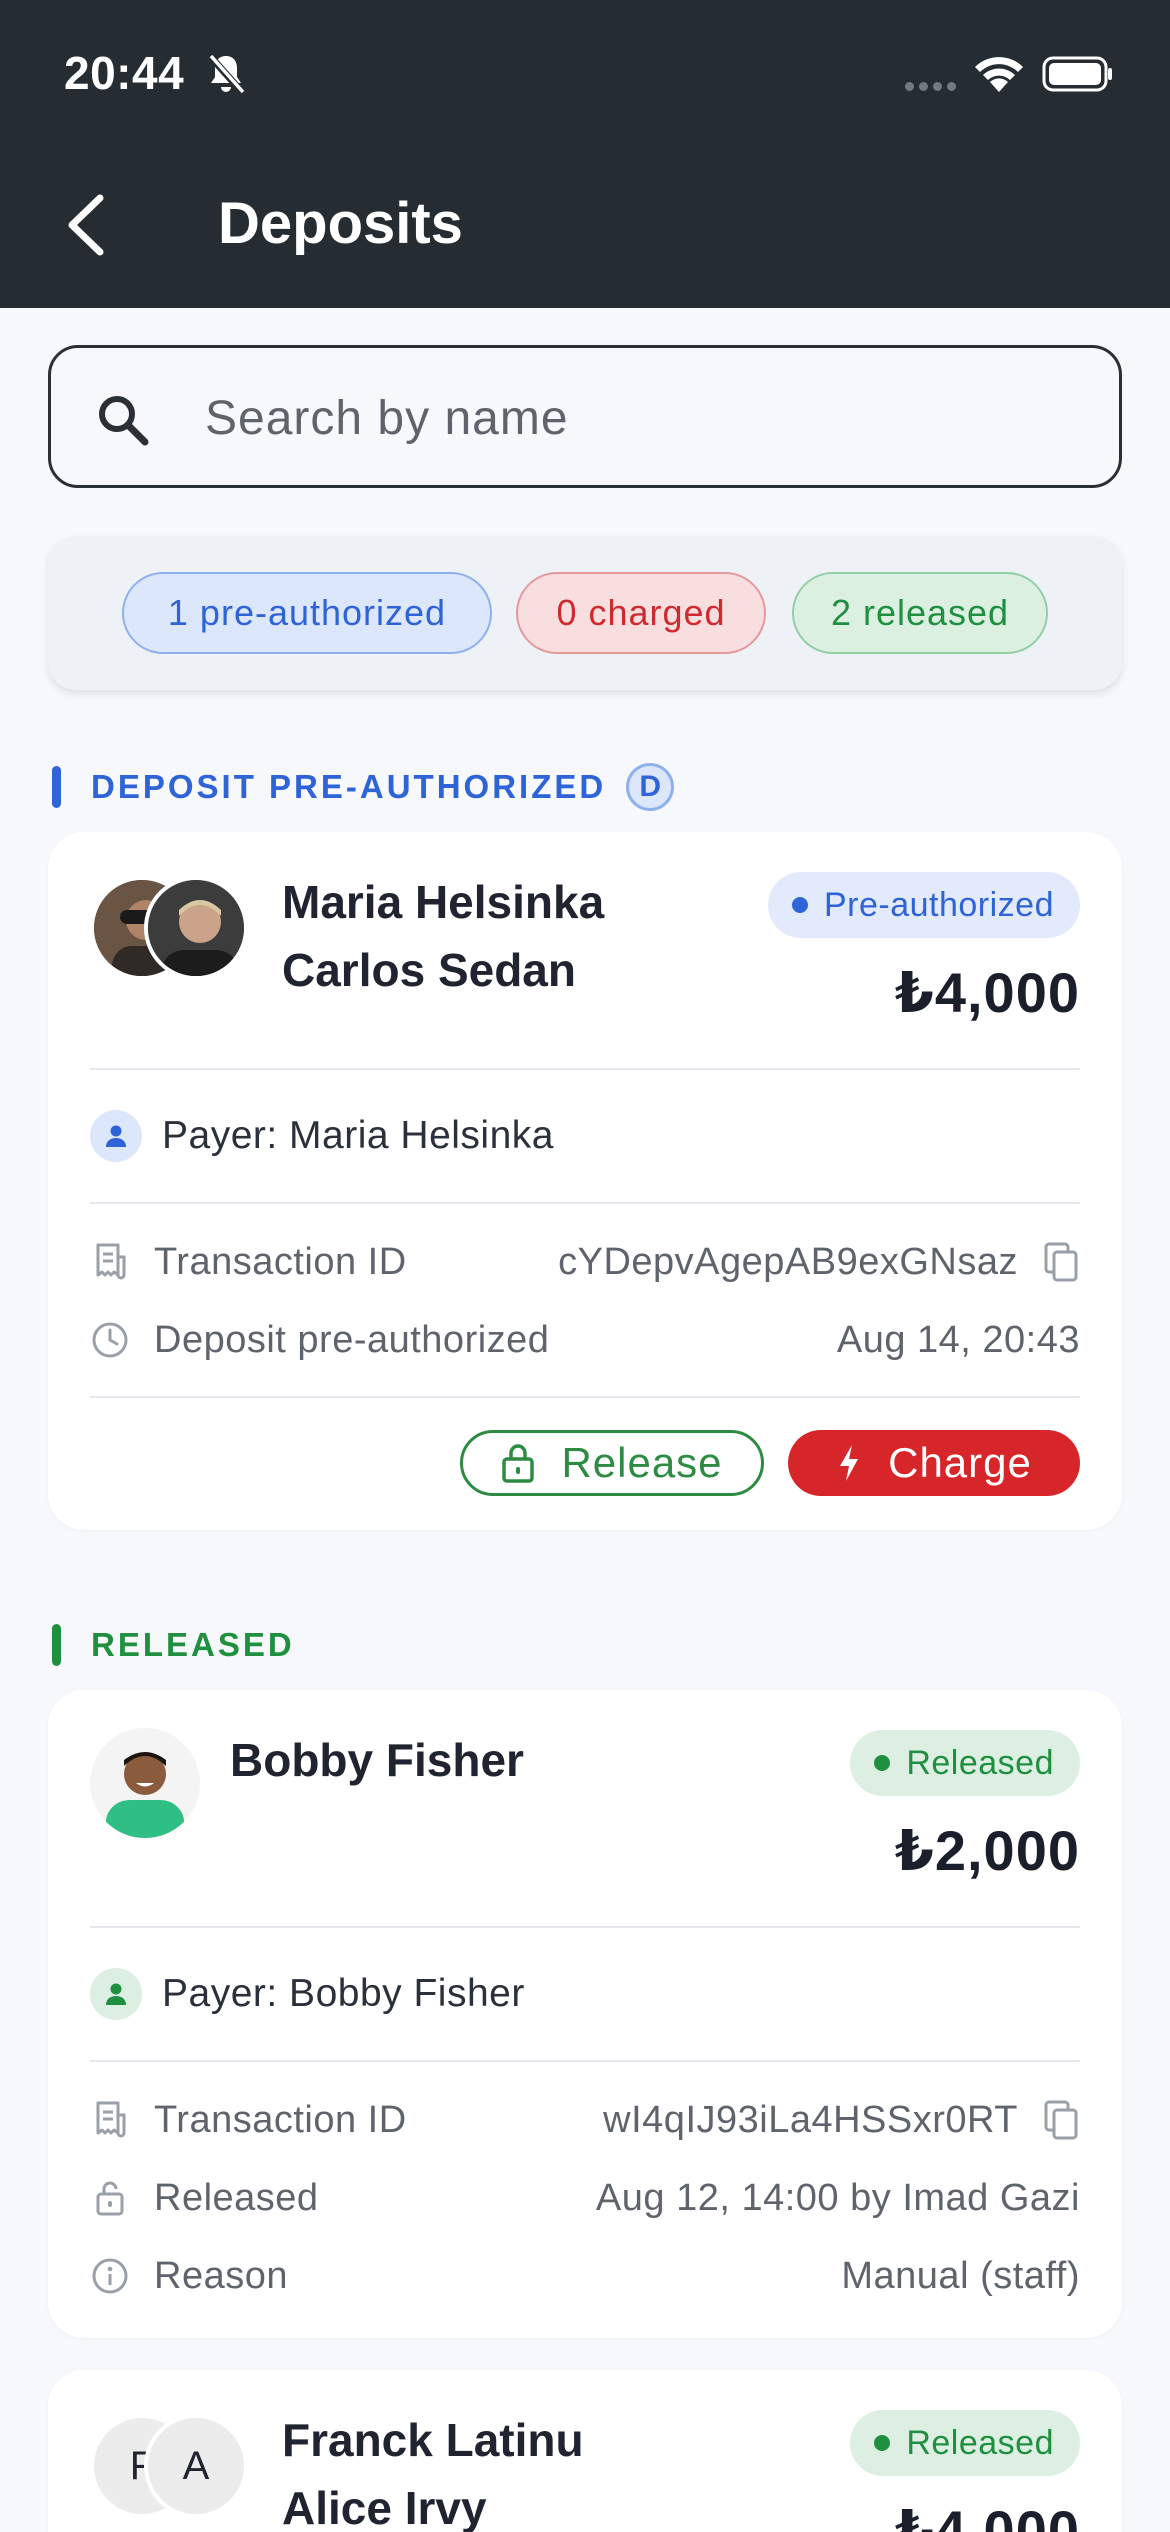  I want to click on search-field, so click(585, 416).